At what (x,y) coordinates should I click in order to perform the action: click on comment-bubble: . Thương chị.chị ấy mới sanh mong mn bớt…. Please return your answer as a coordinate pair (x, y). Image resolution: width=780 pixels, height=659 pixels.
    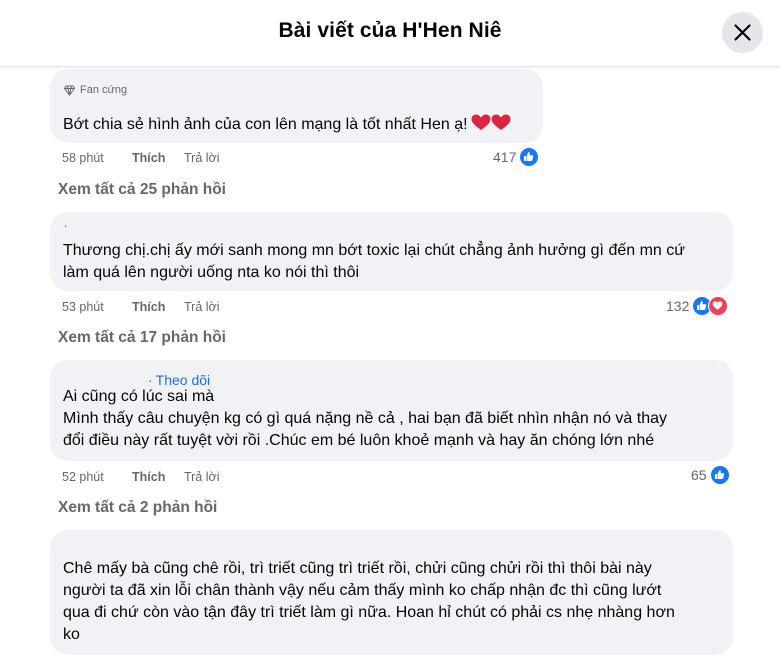
    Looking at the image, I should click on (391, 251).